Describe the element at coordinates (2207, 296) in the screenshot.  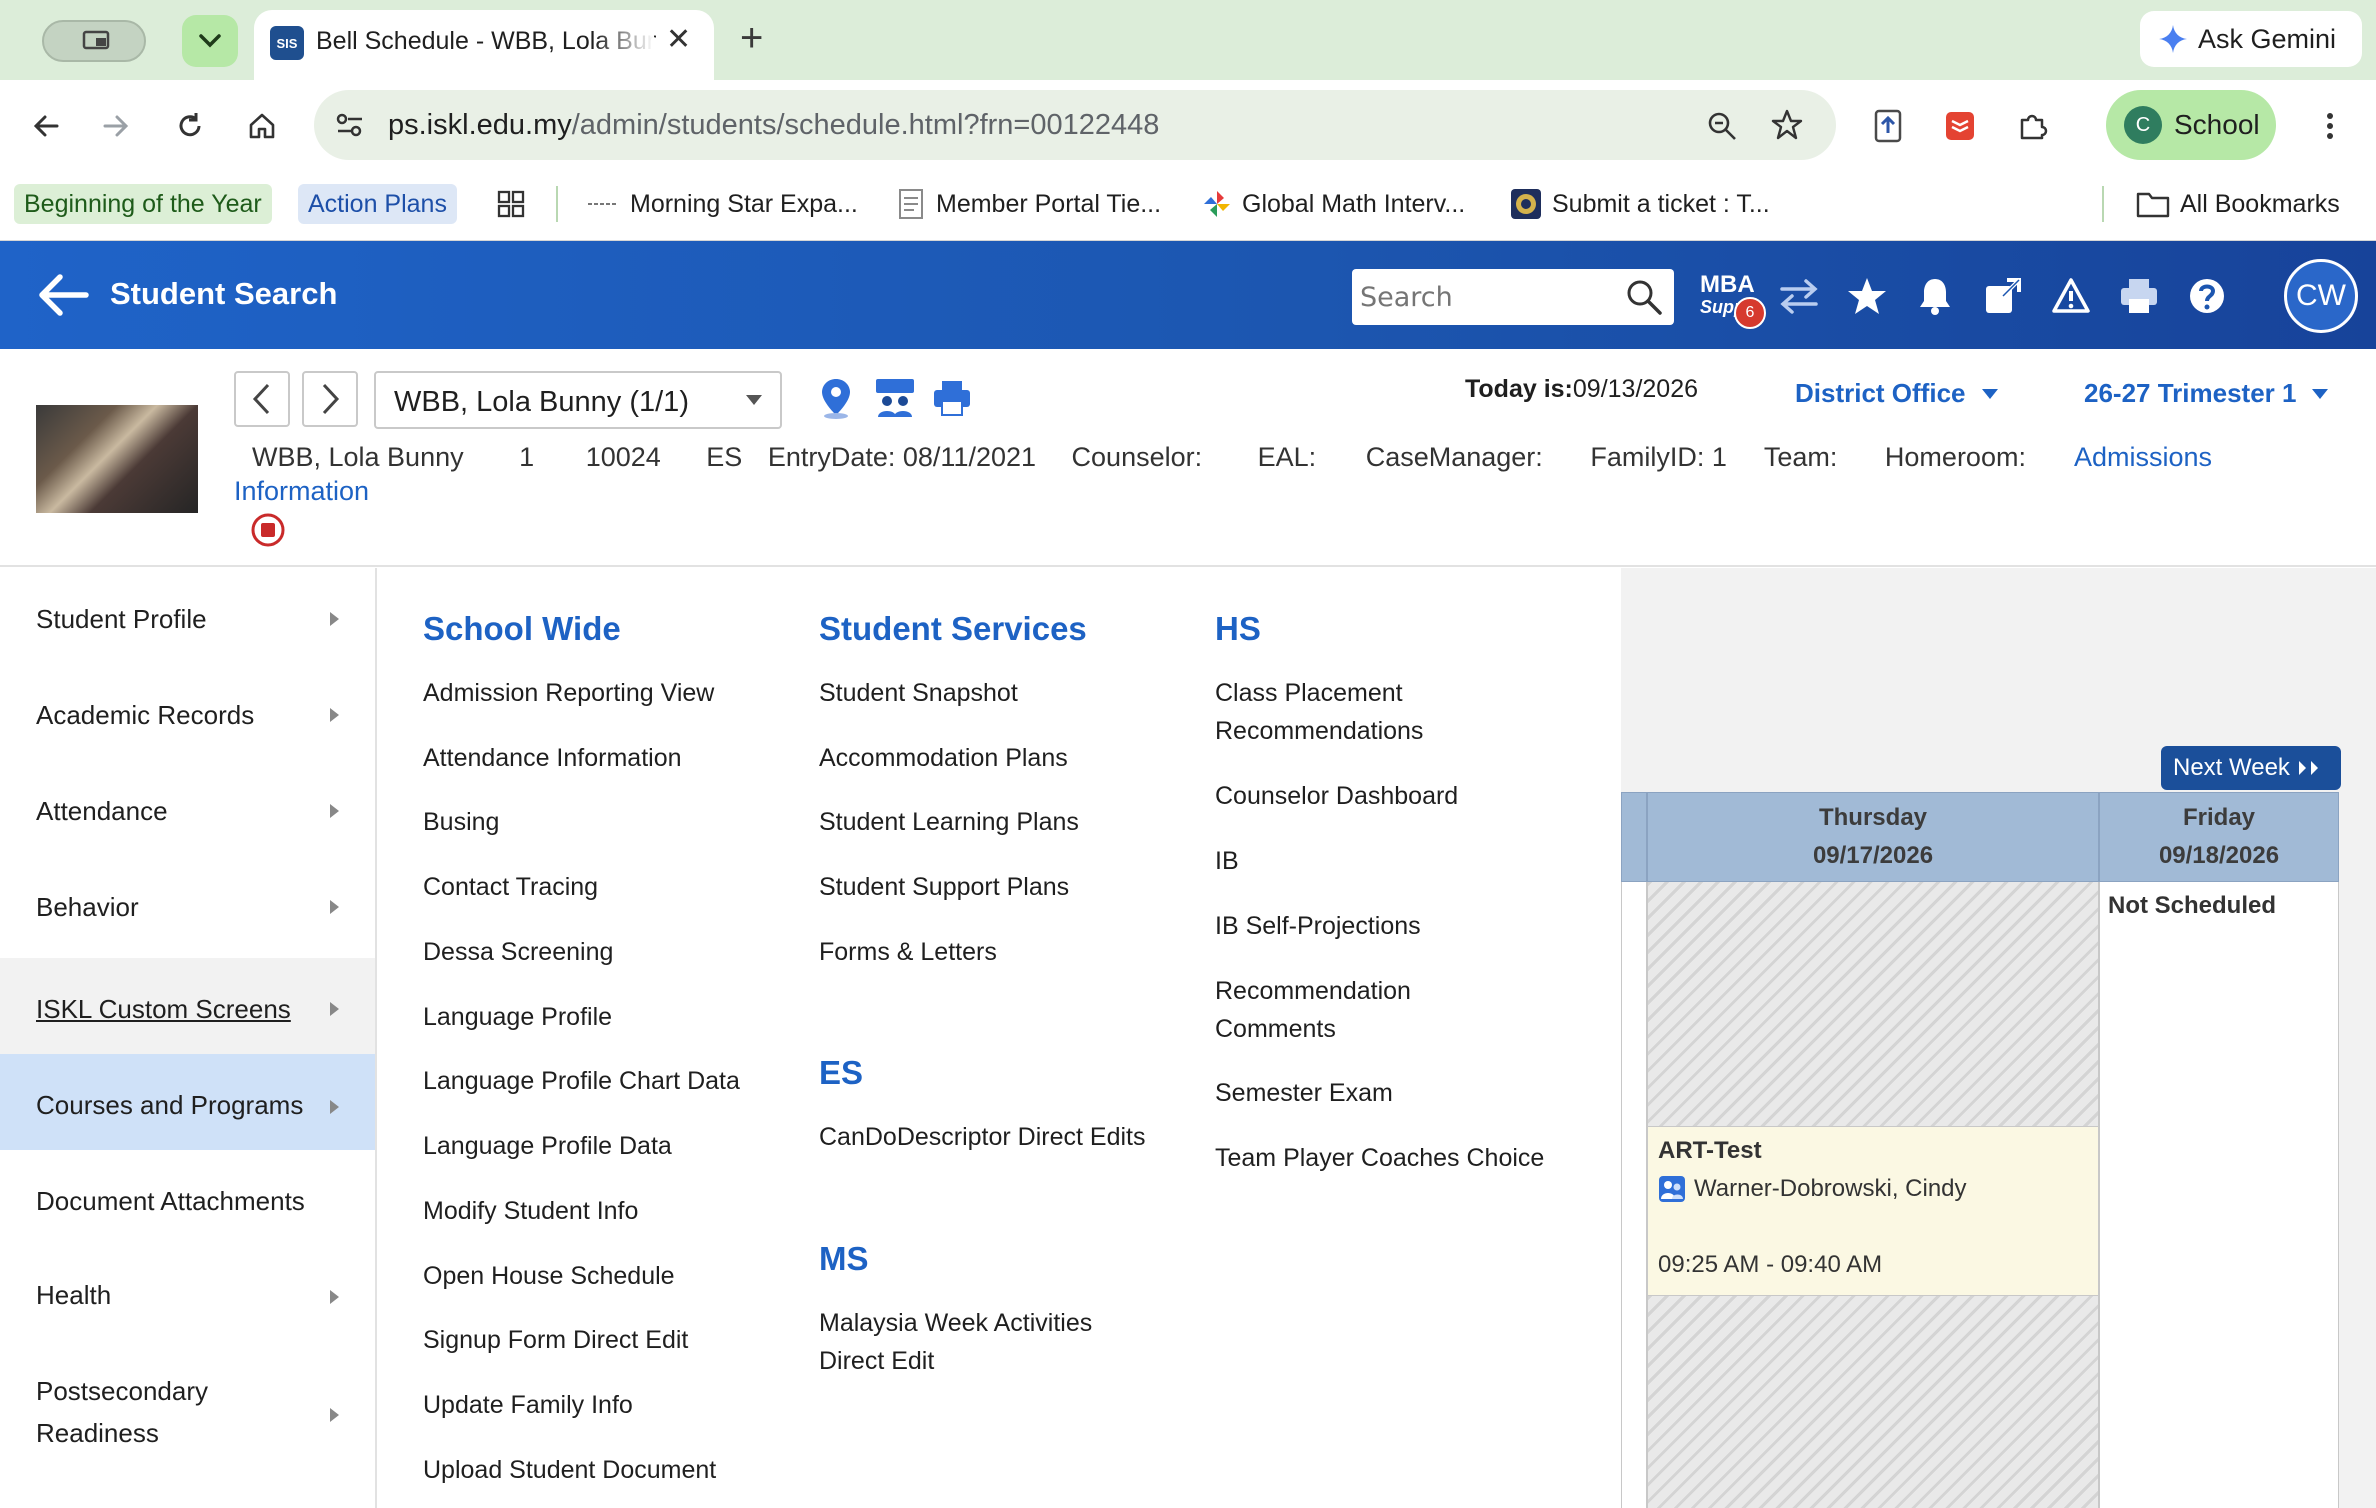
I see `help-question-icon` at that location.